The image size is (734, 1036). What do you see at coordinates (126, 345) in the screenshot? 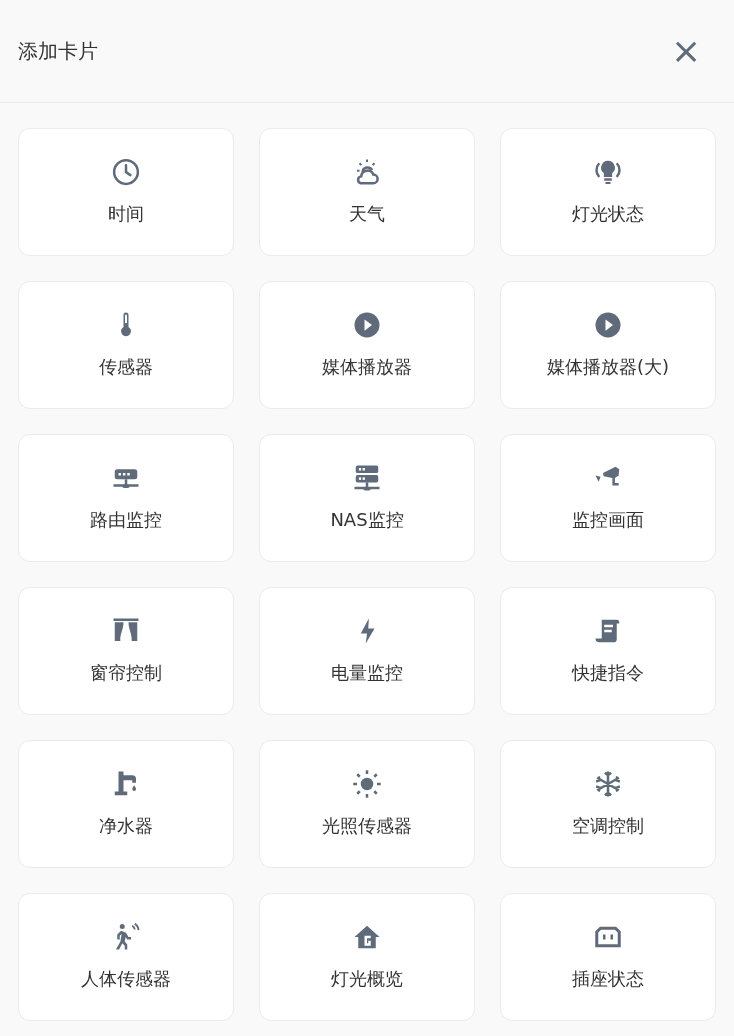
I see `card-option: 传感器` at bounding box center [126, 345].